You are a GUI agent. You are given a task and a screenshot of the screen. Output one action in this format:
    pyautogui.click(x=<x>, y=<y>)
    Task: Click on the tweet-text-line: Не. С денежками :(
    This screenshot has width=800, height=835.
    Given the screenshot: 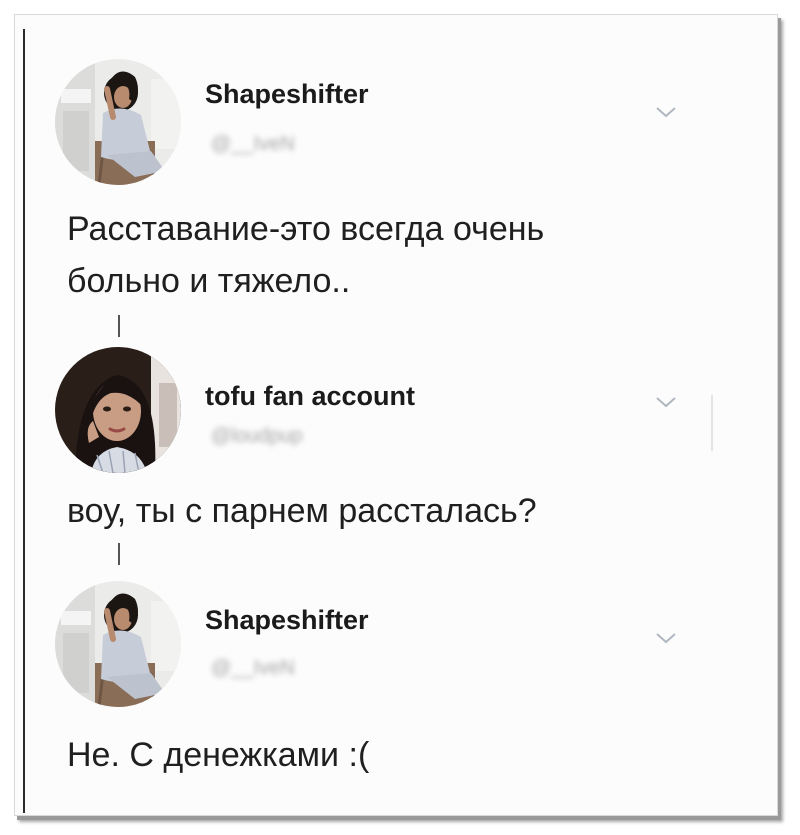 What is the action you would take?
    pyautogui.click(x=218, y=755)
    